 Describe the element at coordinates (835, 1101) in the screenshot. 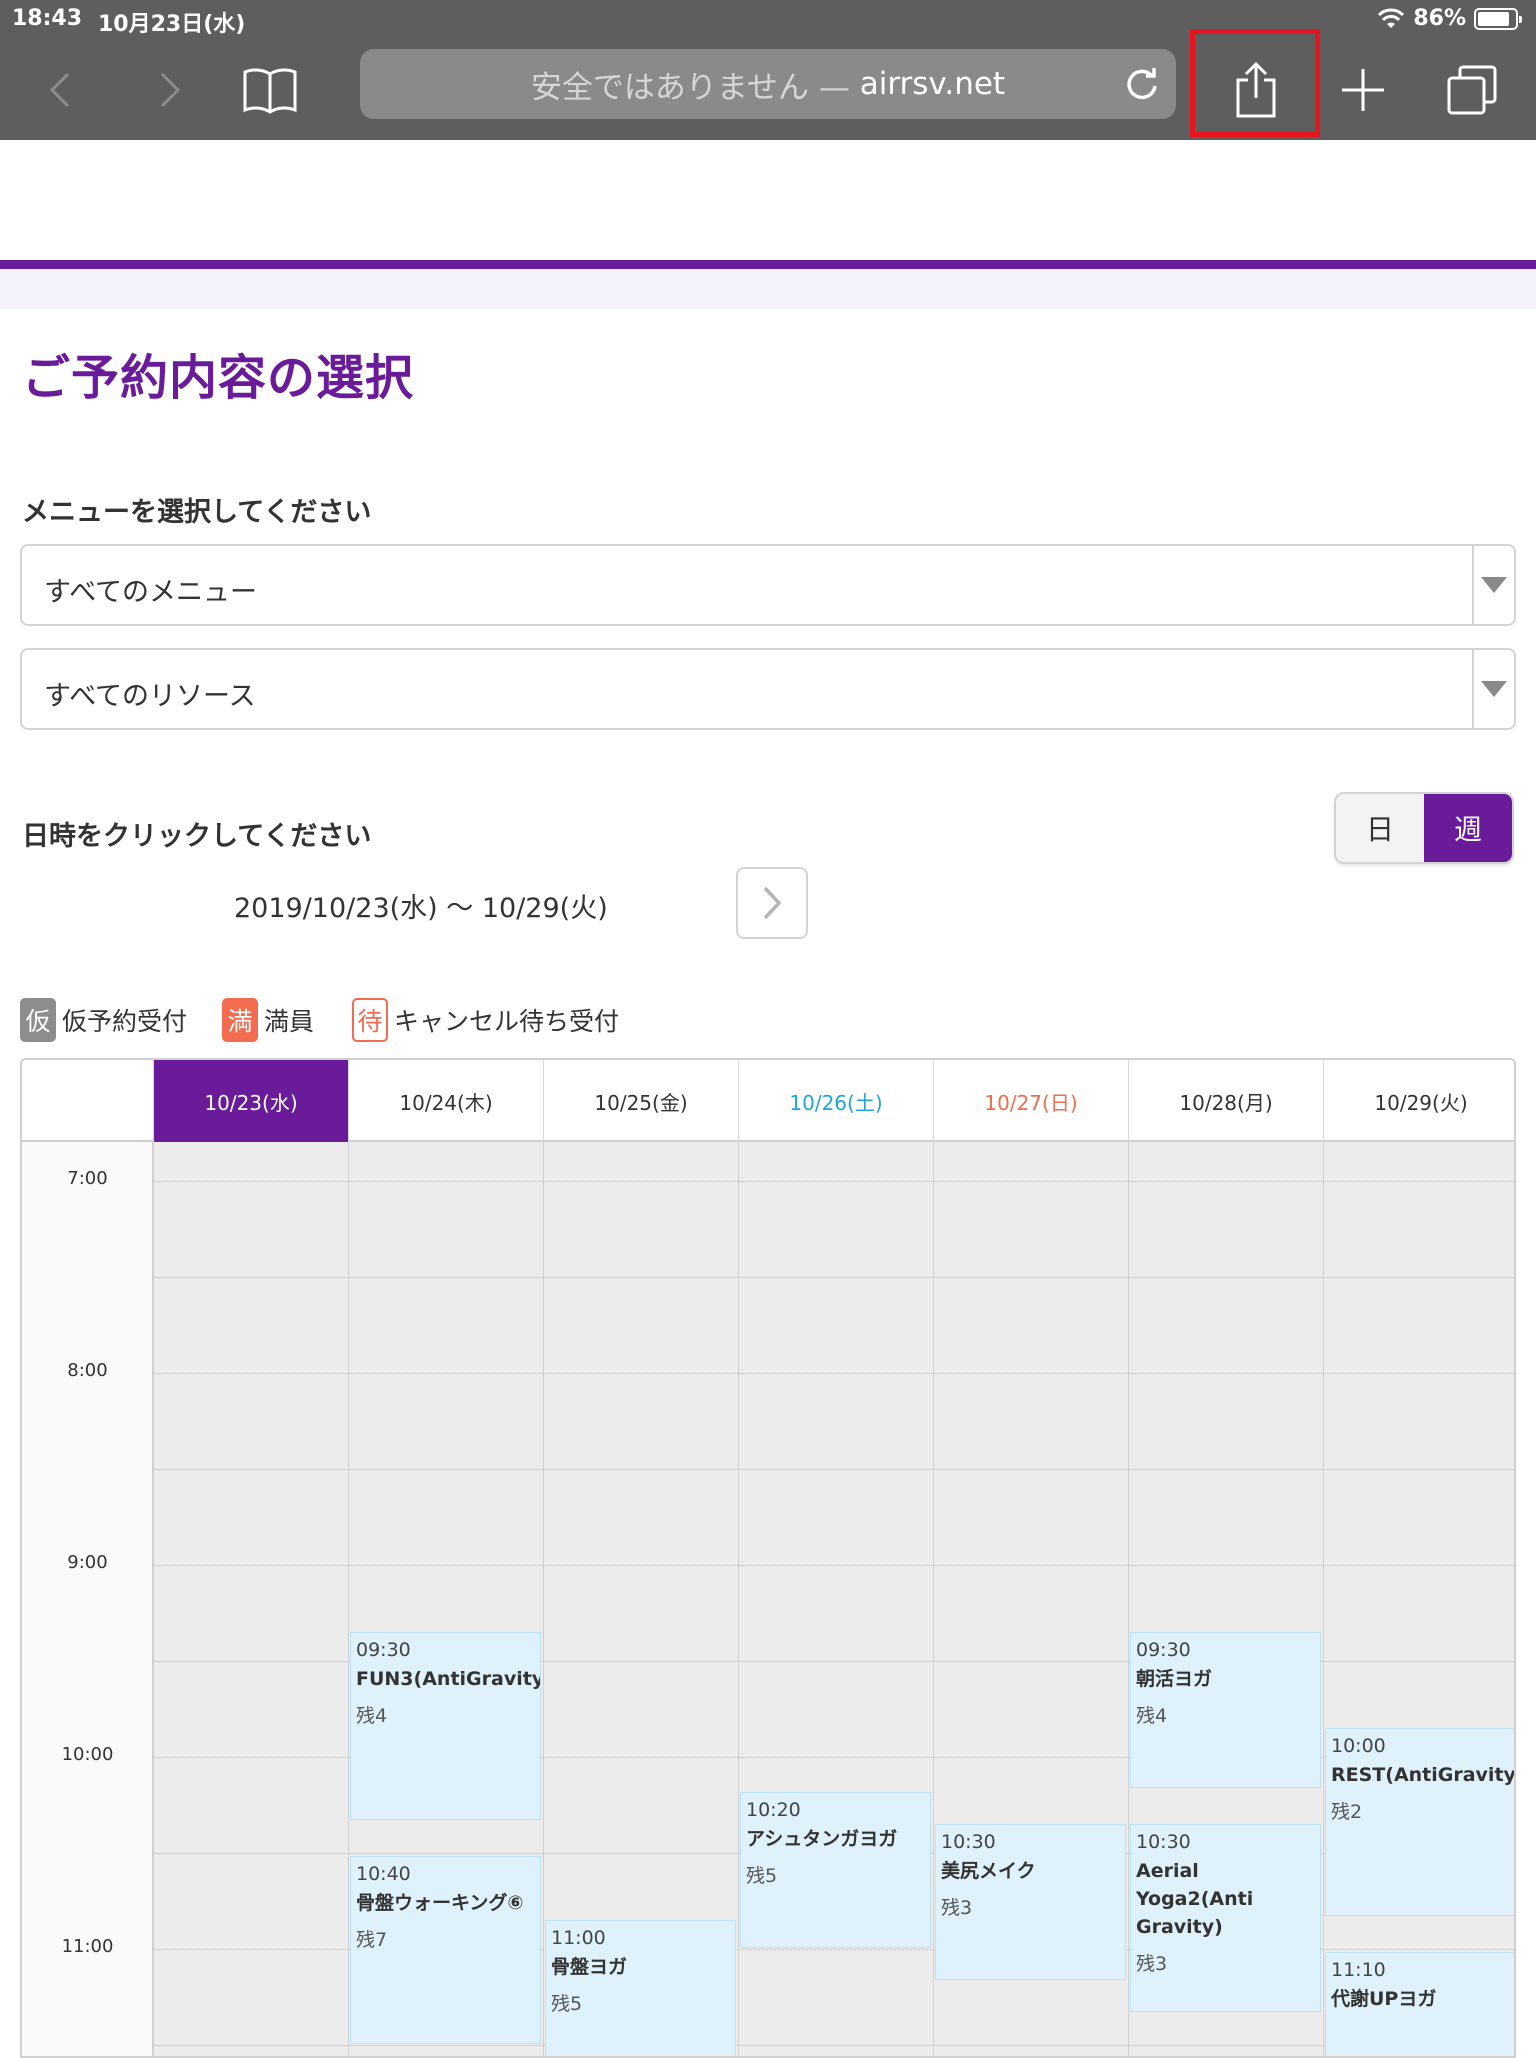

I see `day-header: 10/26(土)` at that location.